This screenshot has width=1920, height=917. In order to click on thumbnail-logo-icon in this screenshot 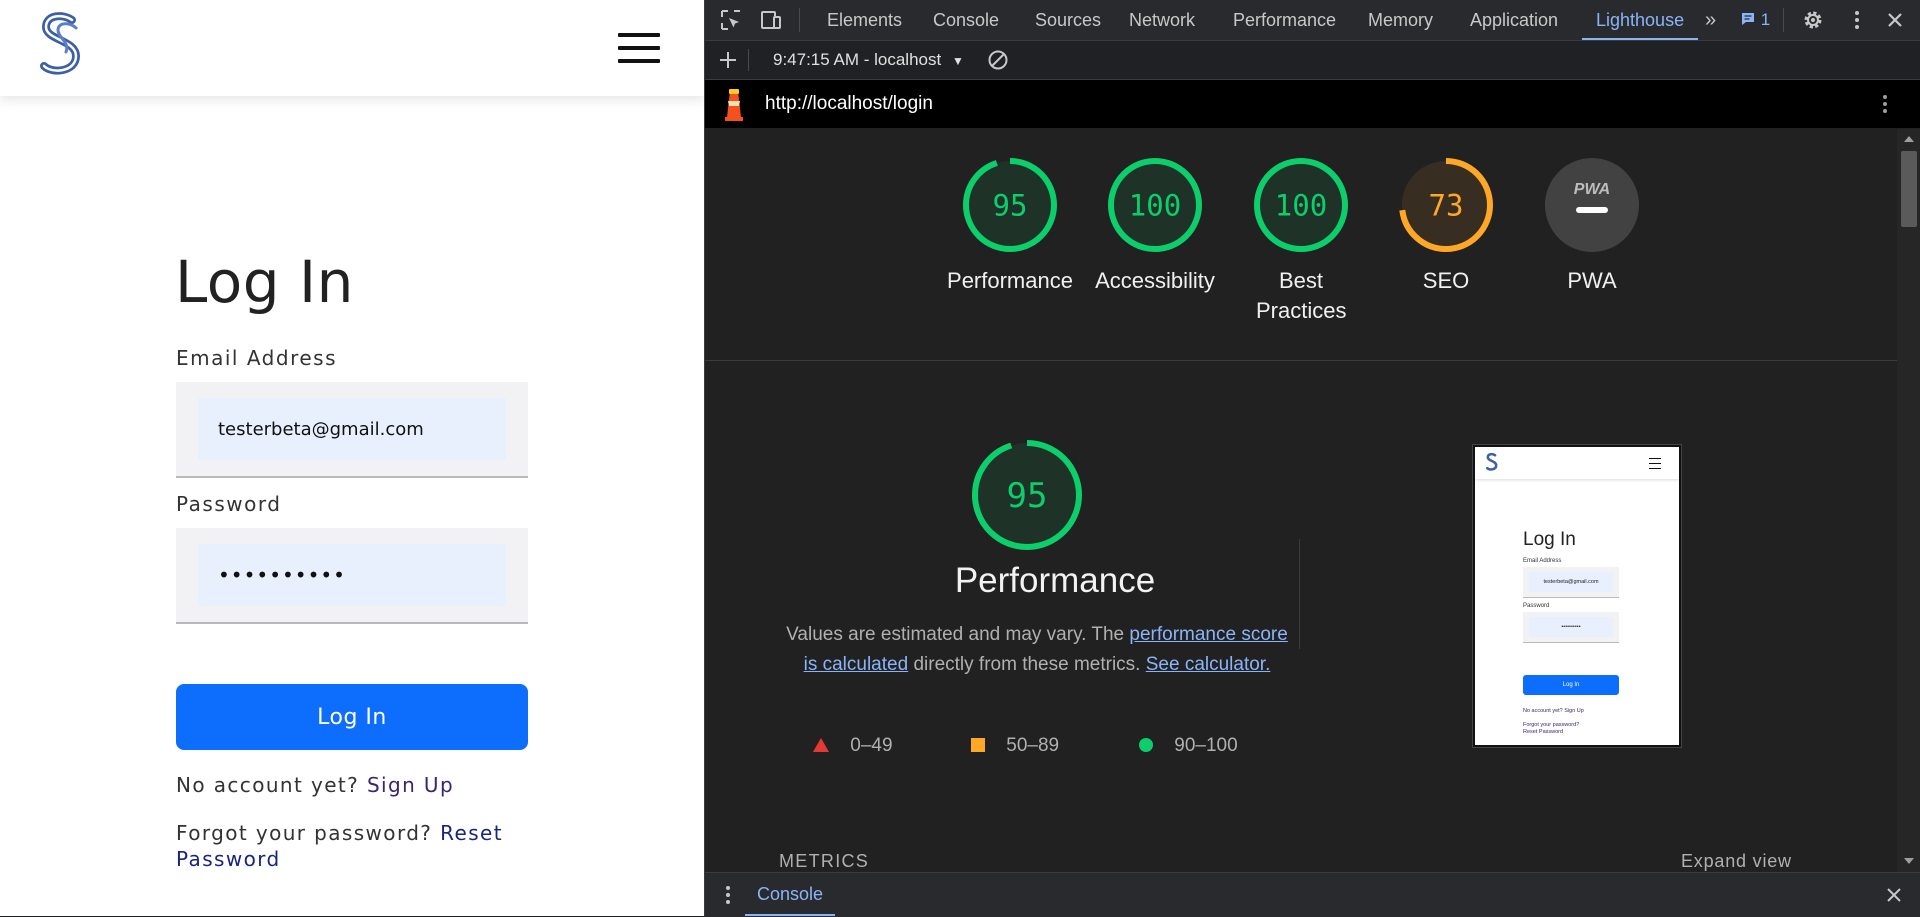, I will do `click(1491, 461)`.